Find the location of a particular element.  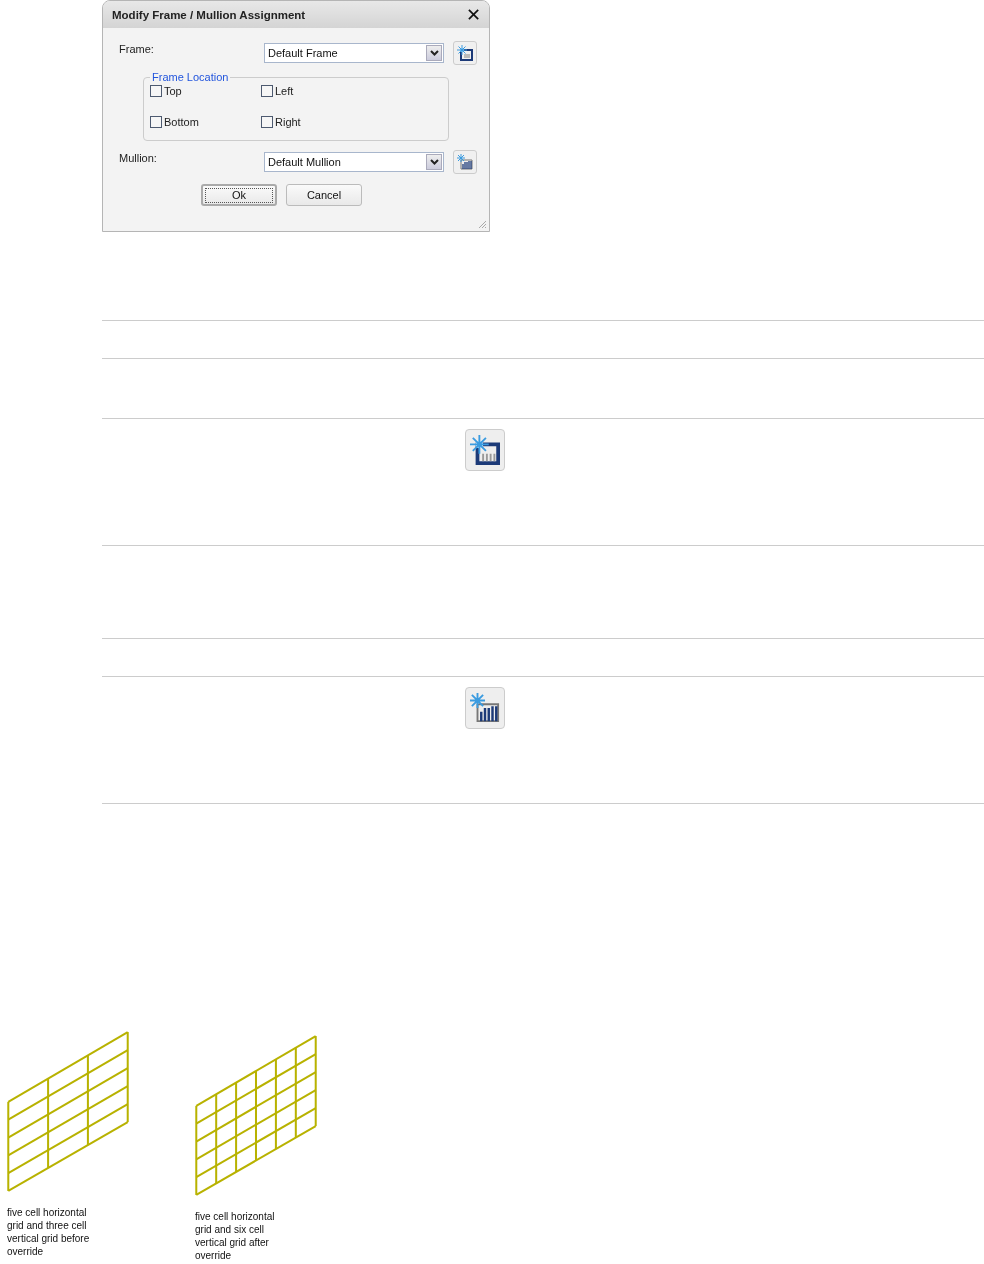

cancel-button: Cancel is located at coordinates (324, 195).